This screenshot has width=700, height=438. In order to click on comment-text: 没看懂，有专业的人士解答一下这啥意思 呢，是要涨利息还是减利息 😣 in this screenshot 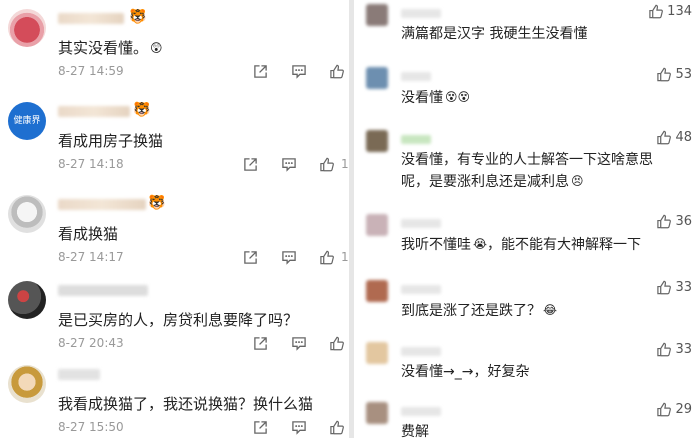, I will do `click(527, 171)`.